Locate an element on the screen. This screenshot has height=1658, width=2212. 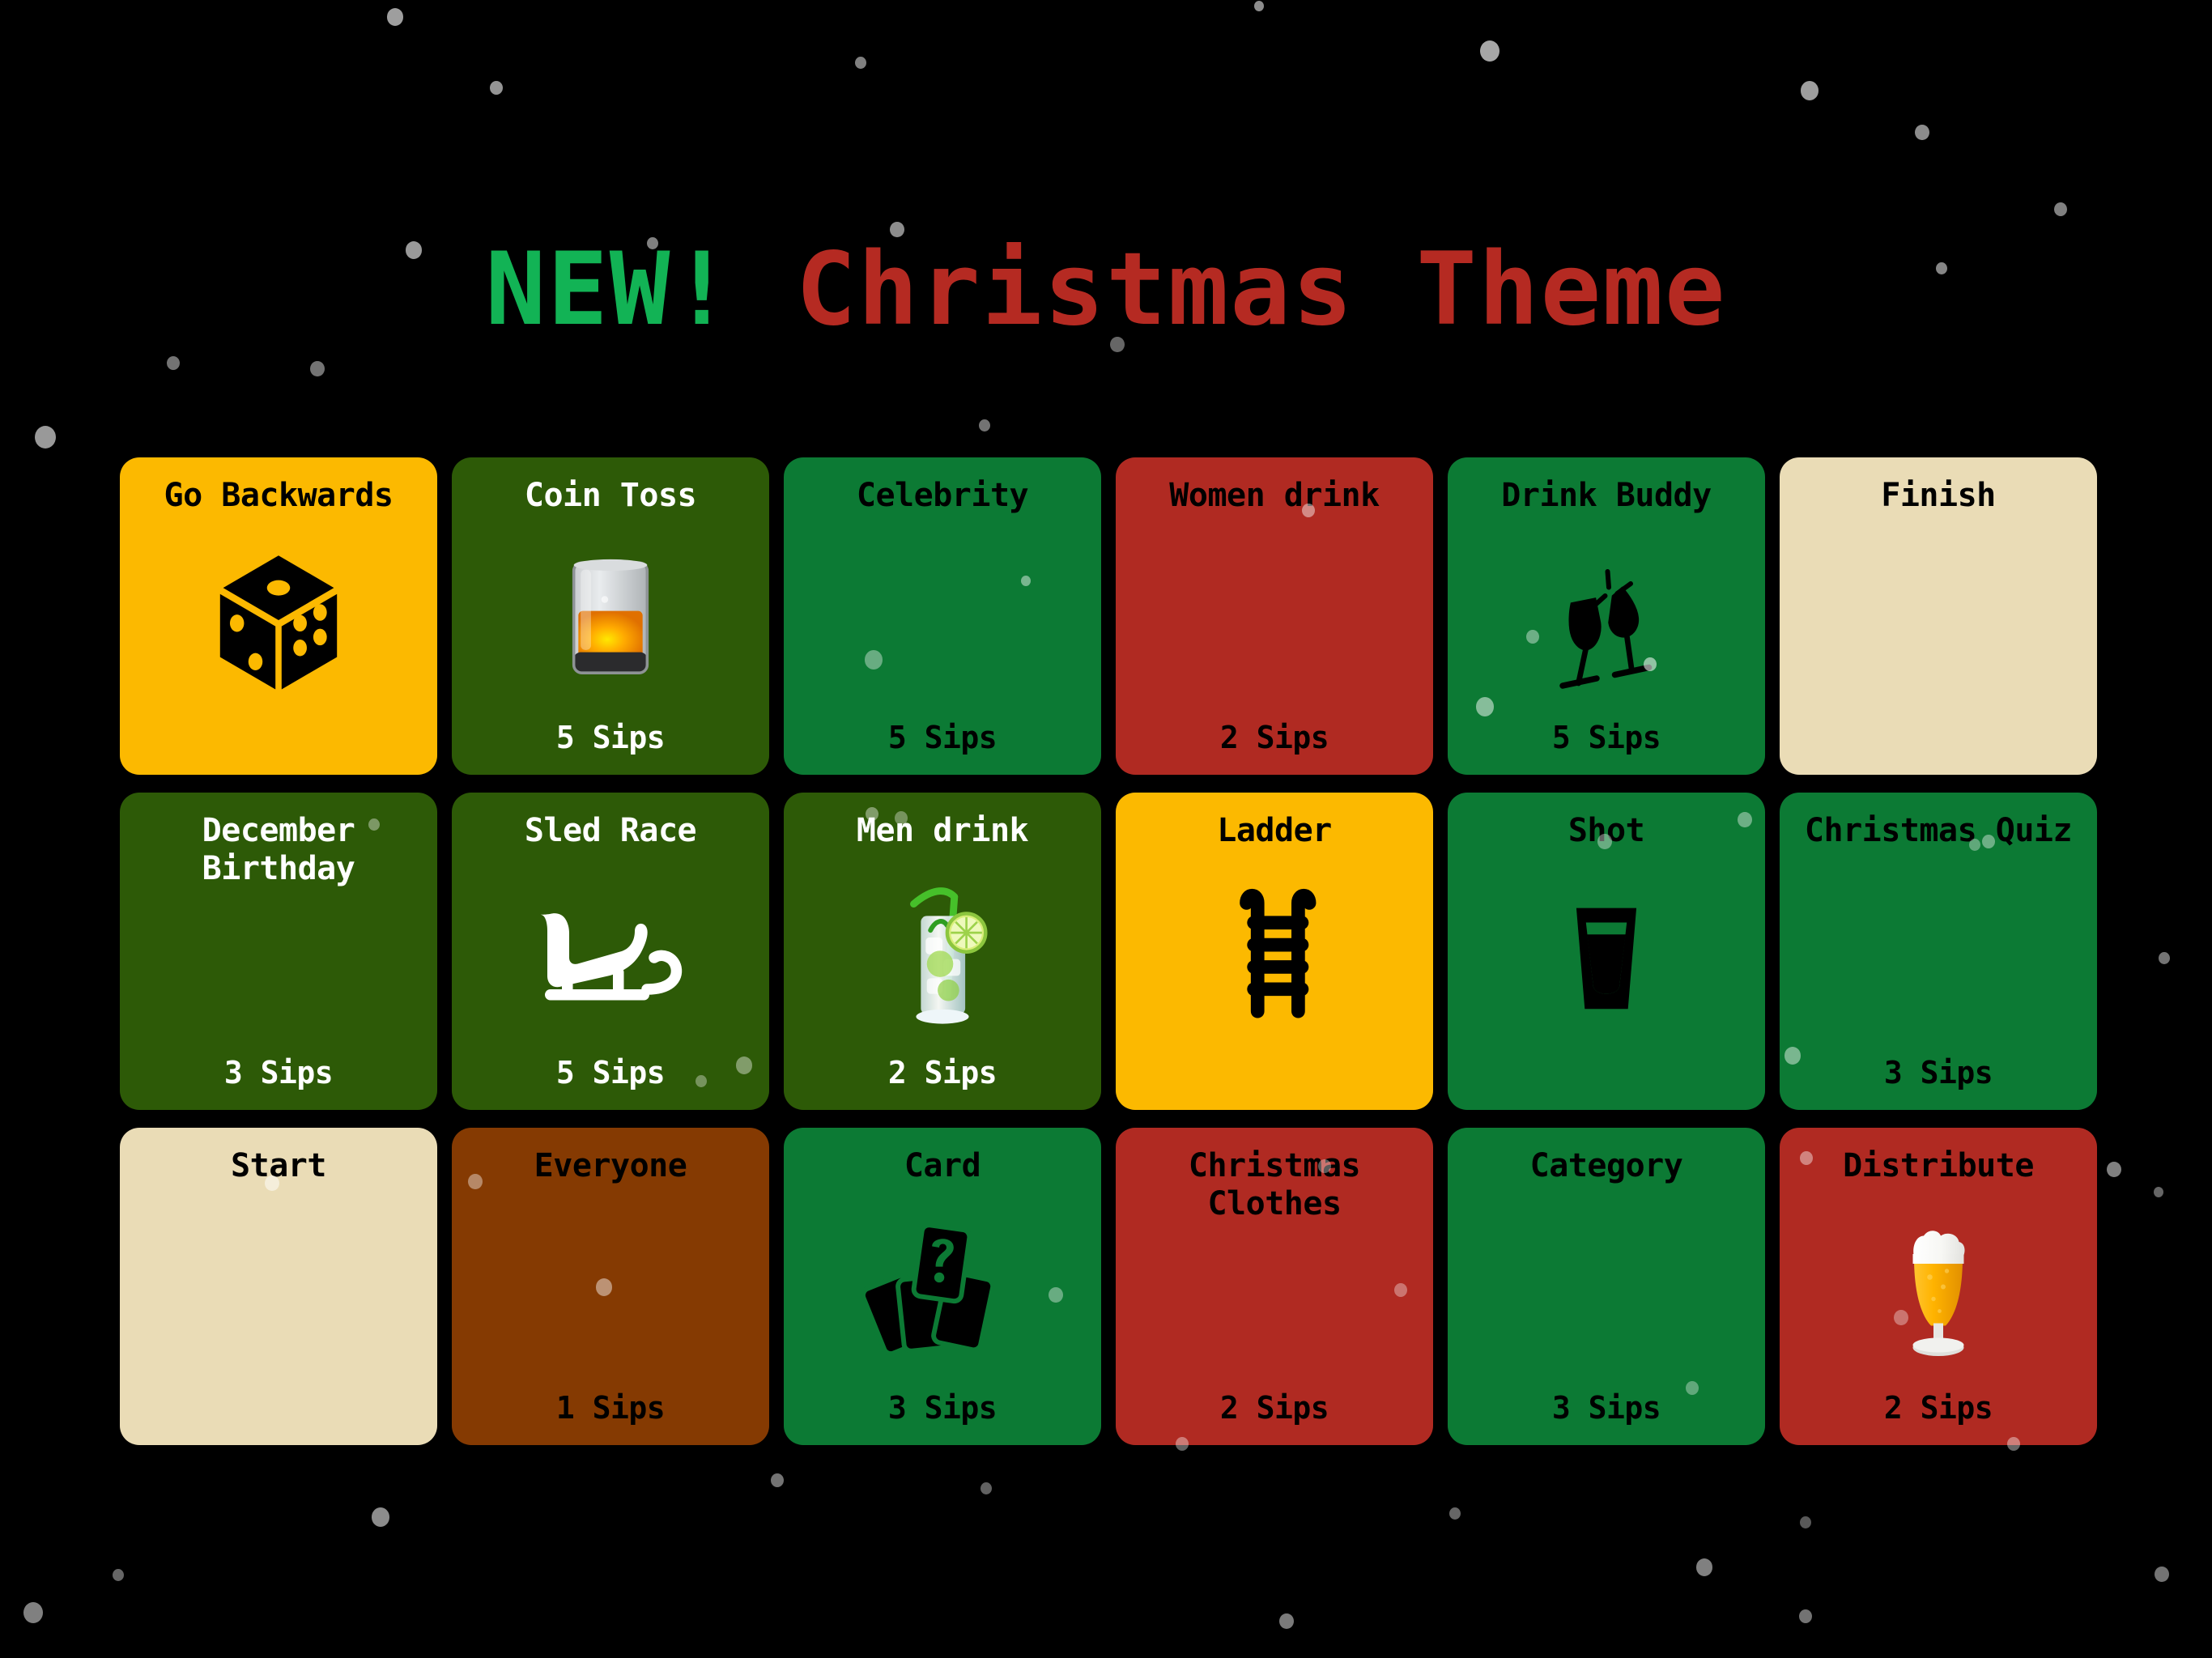
dice-icon is located at coordinates (278, 620).